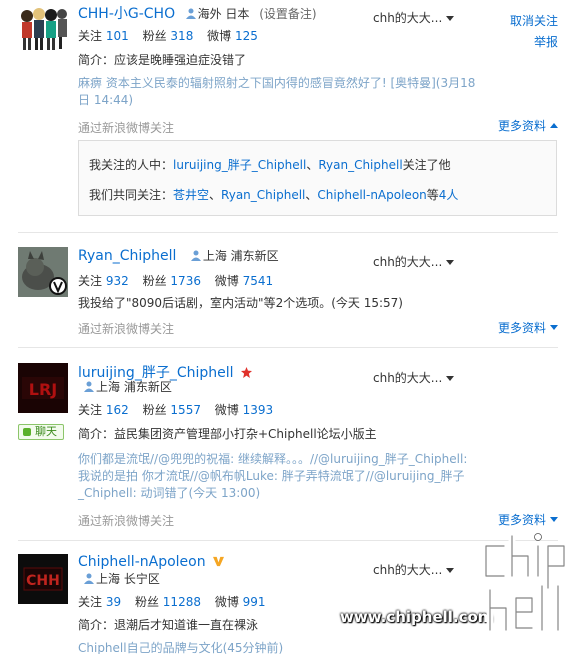 Image resolution: width=582 pixels, height=654 pixels. I want to click on user-name: CHH-小G-CHO 海外 日本 (设置备注), so click(197, 13).